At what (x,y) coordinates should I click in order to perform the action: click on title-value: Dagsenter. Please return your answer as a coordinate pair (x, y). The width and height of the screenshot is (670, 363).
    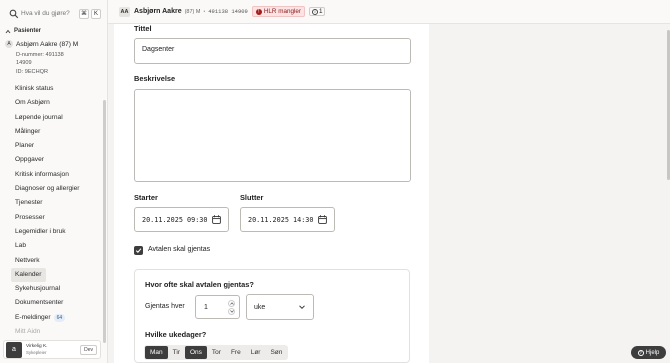
    Looking at the image, I should click on (158, 49).